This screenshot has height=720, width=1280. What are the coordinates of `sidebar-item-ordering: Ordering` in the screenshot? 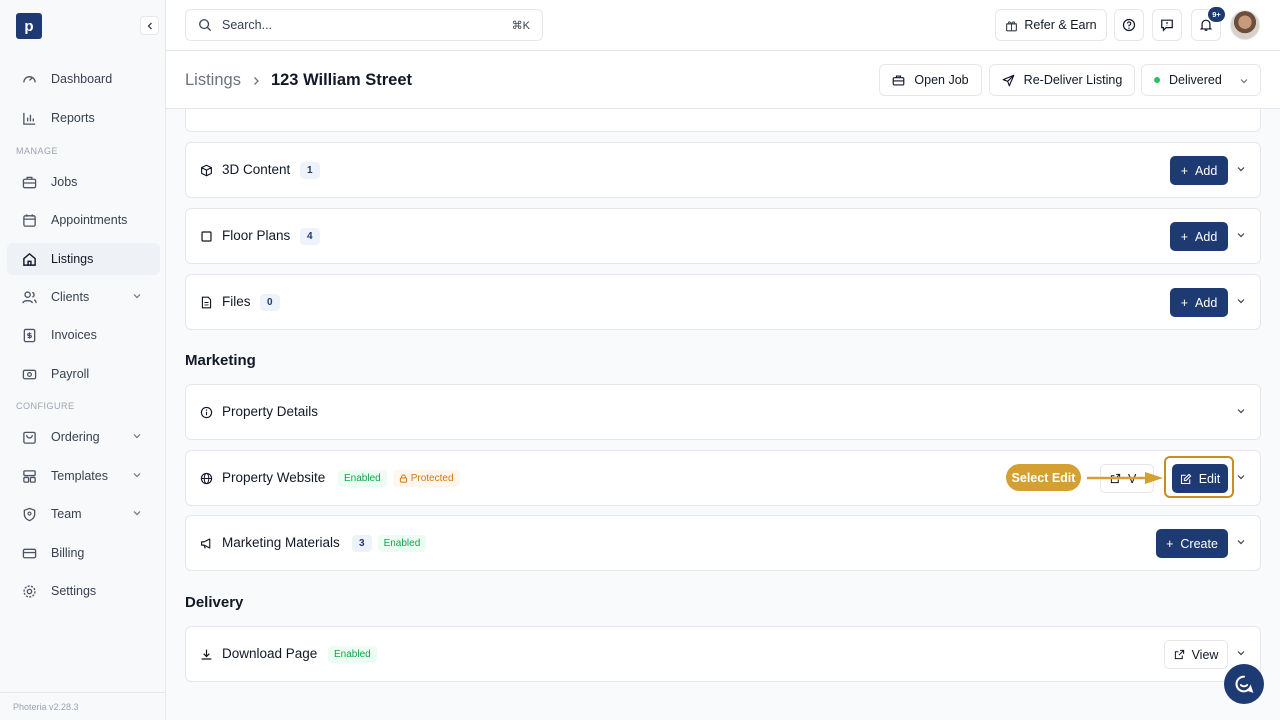 It's located at (83, 437).